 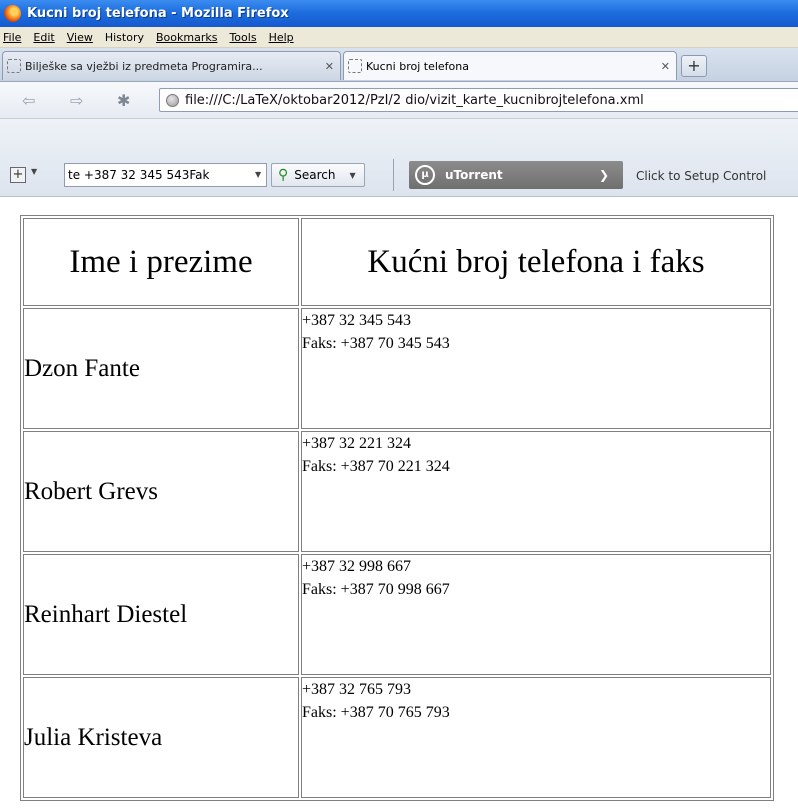 I want to click on search-input: te +387 32 345 543Fak, so click(x=165, y=175).